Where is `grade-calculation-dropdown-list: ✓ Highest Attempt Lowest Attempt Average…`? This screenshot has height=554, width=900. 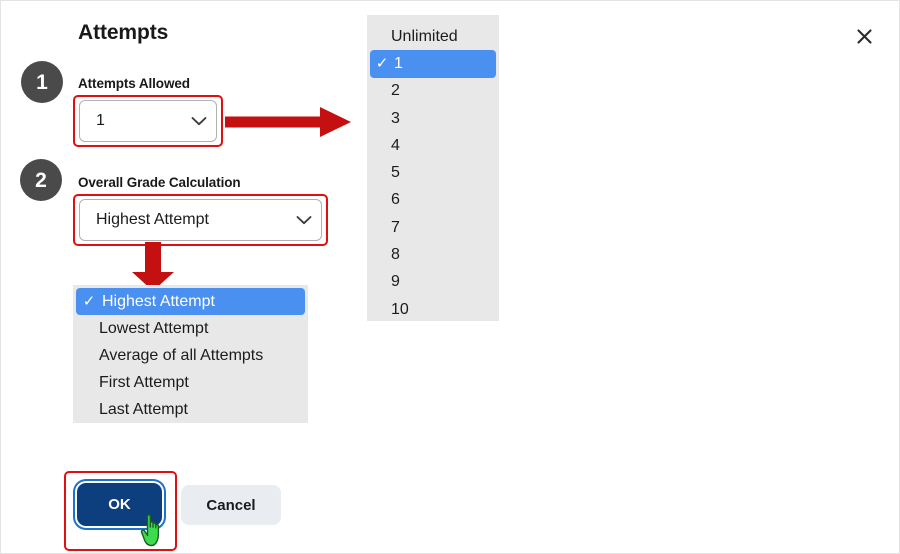
grade-calculation-dropdown-list: ✓ Highest Attempt Lowest Attempt Average… is located at coordinates (190, 354).